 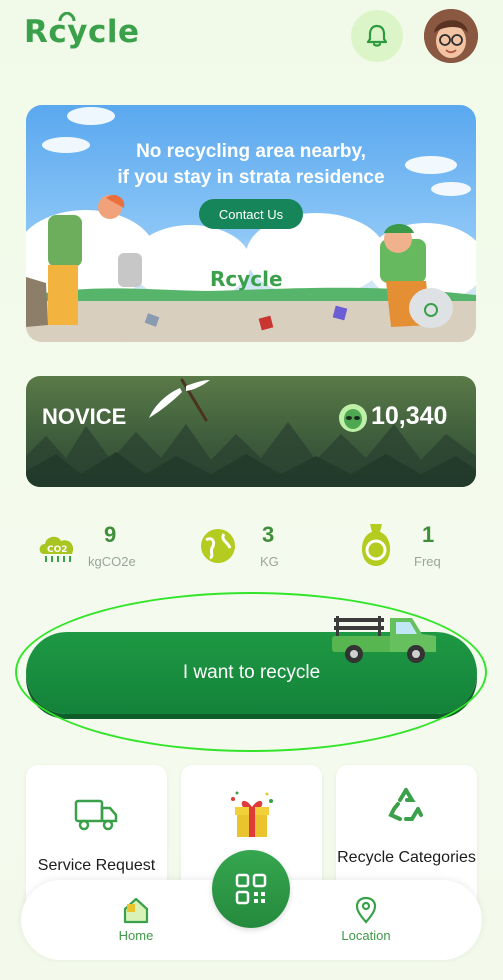 I want to click on recycle-categories-label: Recycle Categories, so click(x=406, y=857).